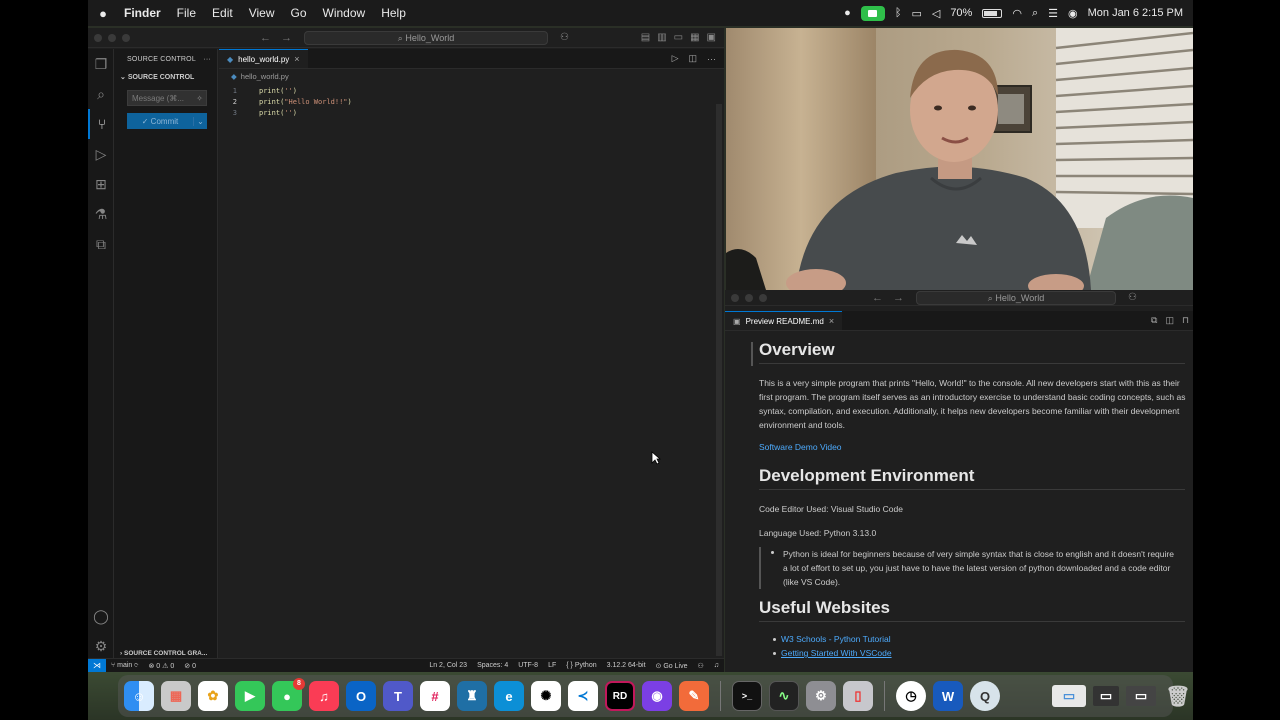  I want to click on code-line: 2 print("Hello World!!"), so click(471, 101).